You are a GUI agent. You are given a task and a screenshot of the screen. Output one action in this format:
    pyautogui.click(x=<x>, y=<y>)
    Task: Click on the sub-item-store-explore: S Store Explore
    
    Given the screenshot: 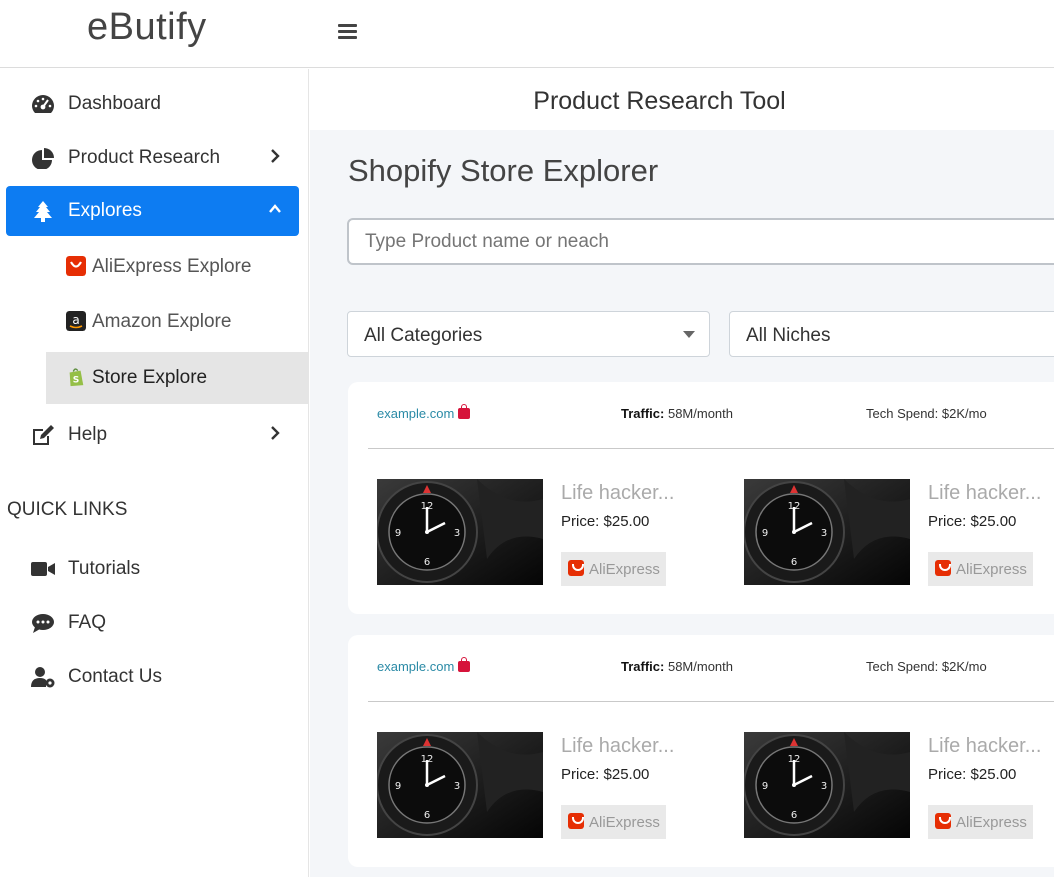 What is the action you would take?
    pyautogui.click(x=177, y=378)
    